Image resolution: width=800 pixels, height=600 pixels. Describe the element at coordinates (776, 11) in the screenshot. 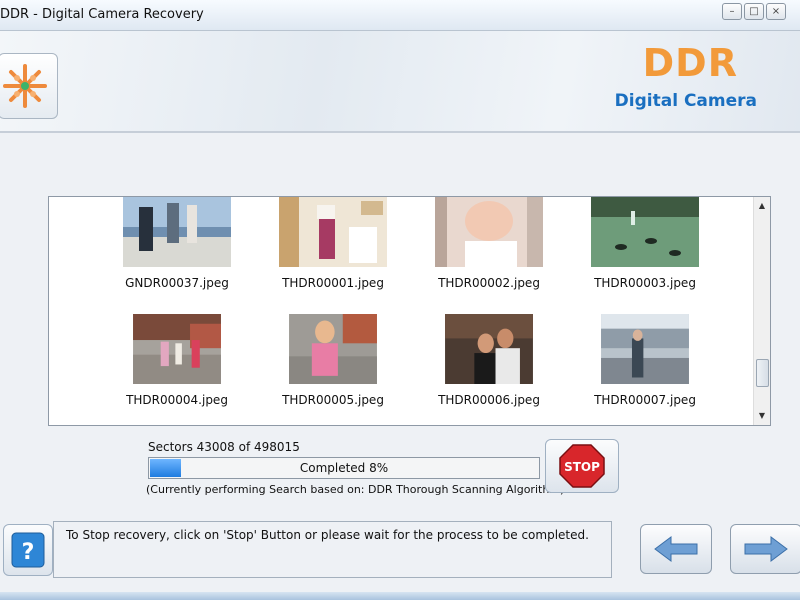

I see `close-button: ×` at that location.